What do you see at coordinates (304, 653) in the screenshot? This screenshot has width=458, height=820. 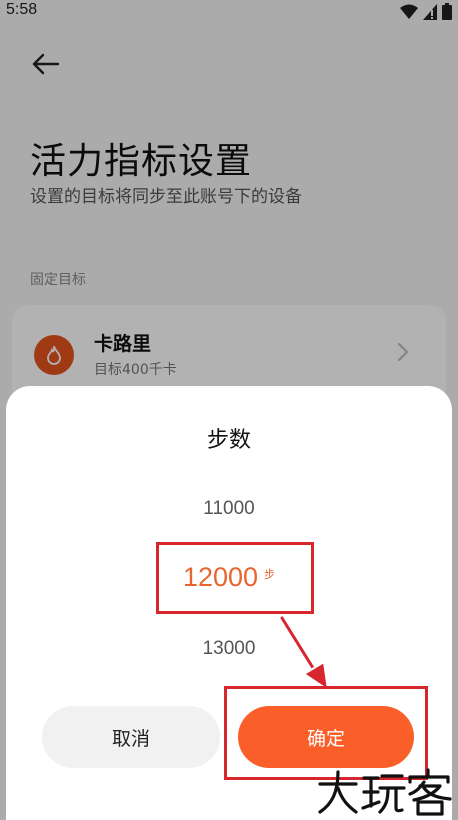 I see `annotation-arrow-icon` at bounding box center [304, 653].